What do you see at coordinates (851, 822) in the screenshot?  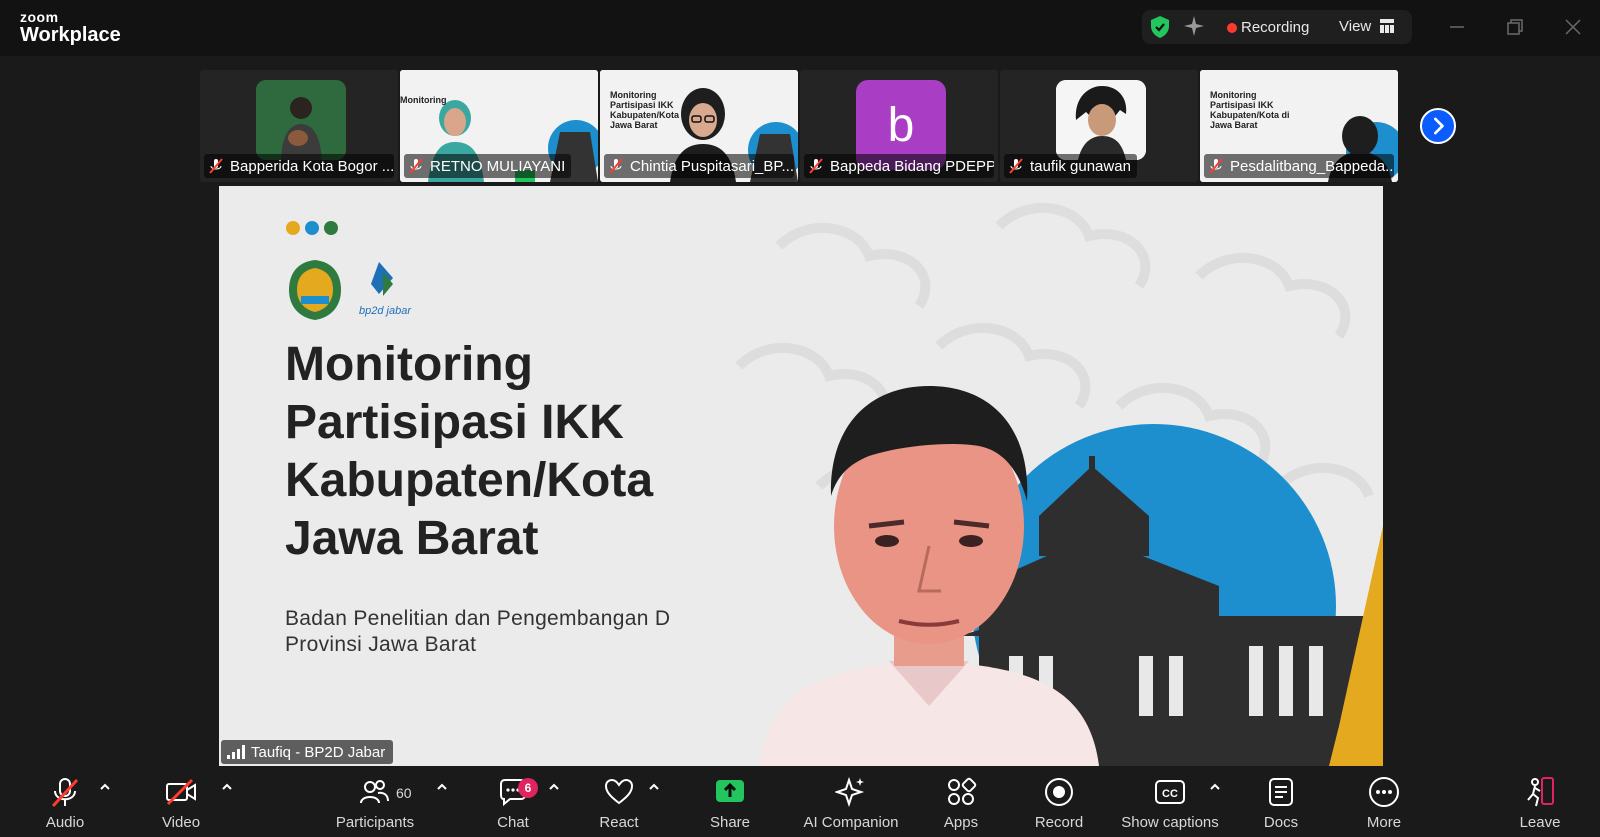 I see `ai-companion-label: AI Companion` at bounding box center [851, 822].